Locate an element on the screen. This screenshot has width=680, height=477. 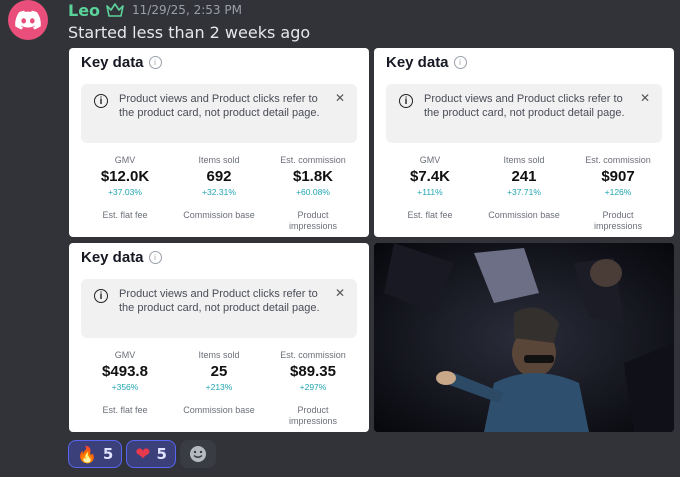
metric-change: +213% is located at coordinates (219, 387).